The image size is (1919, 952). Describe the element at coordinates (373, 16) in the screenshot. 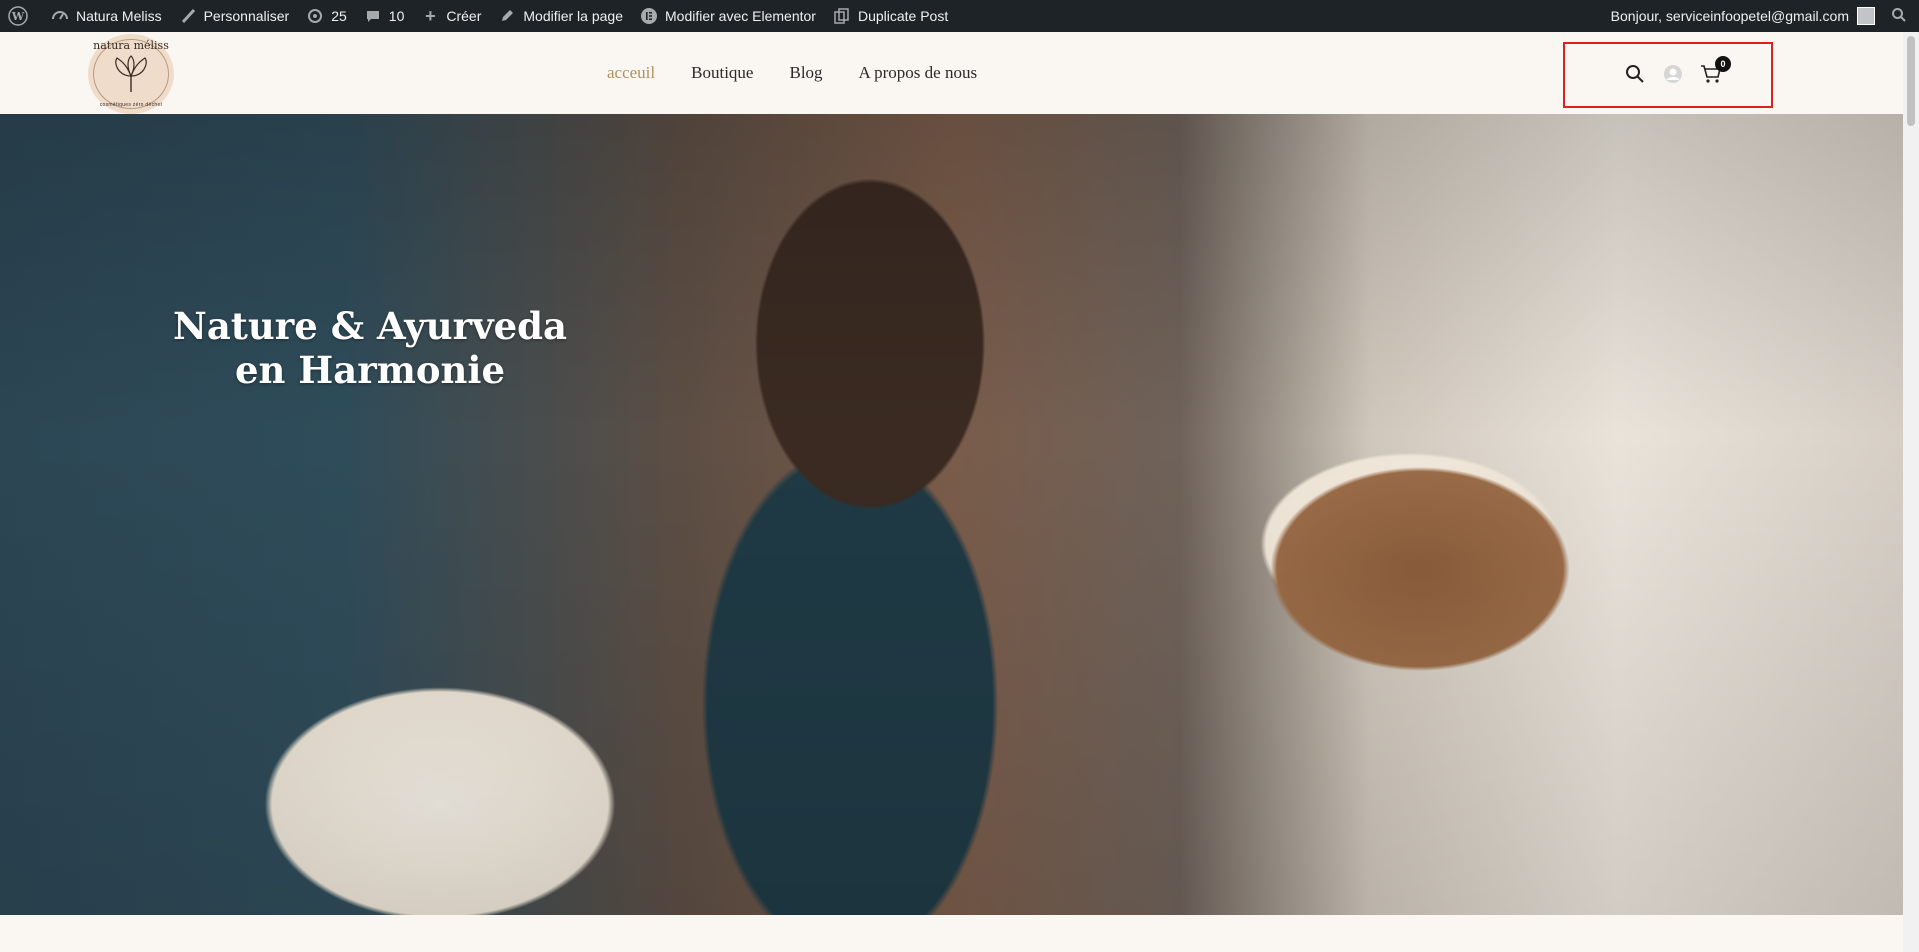

I see `comment-icon` at that location.